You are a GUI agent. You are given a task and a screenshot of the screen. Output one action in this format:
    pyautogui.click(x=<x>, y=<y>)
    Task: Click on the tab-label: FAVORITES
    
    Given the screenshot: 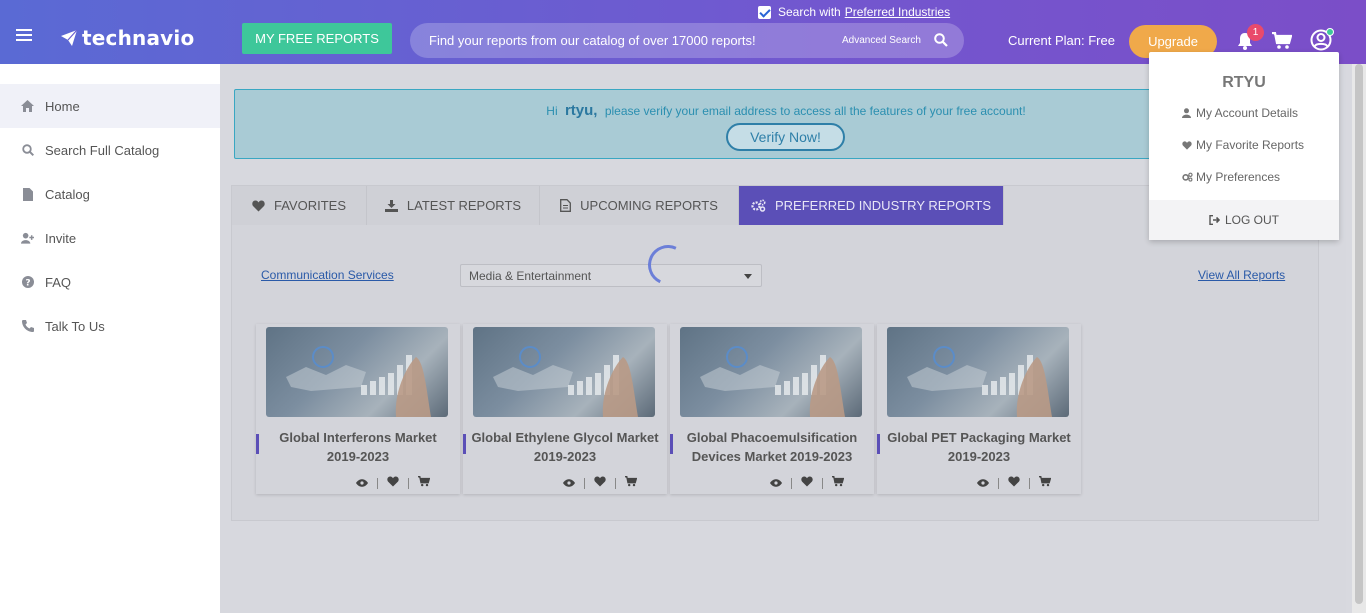 What is the action you would take?
    pyautogui.click(x=310, y=205)
    